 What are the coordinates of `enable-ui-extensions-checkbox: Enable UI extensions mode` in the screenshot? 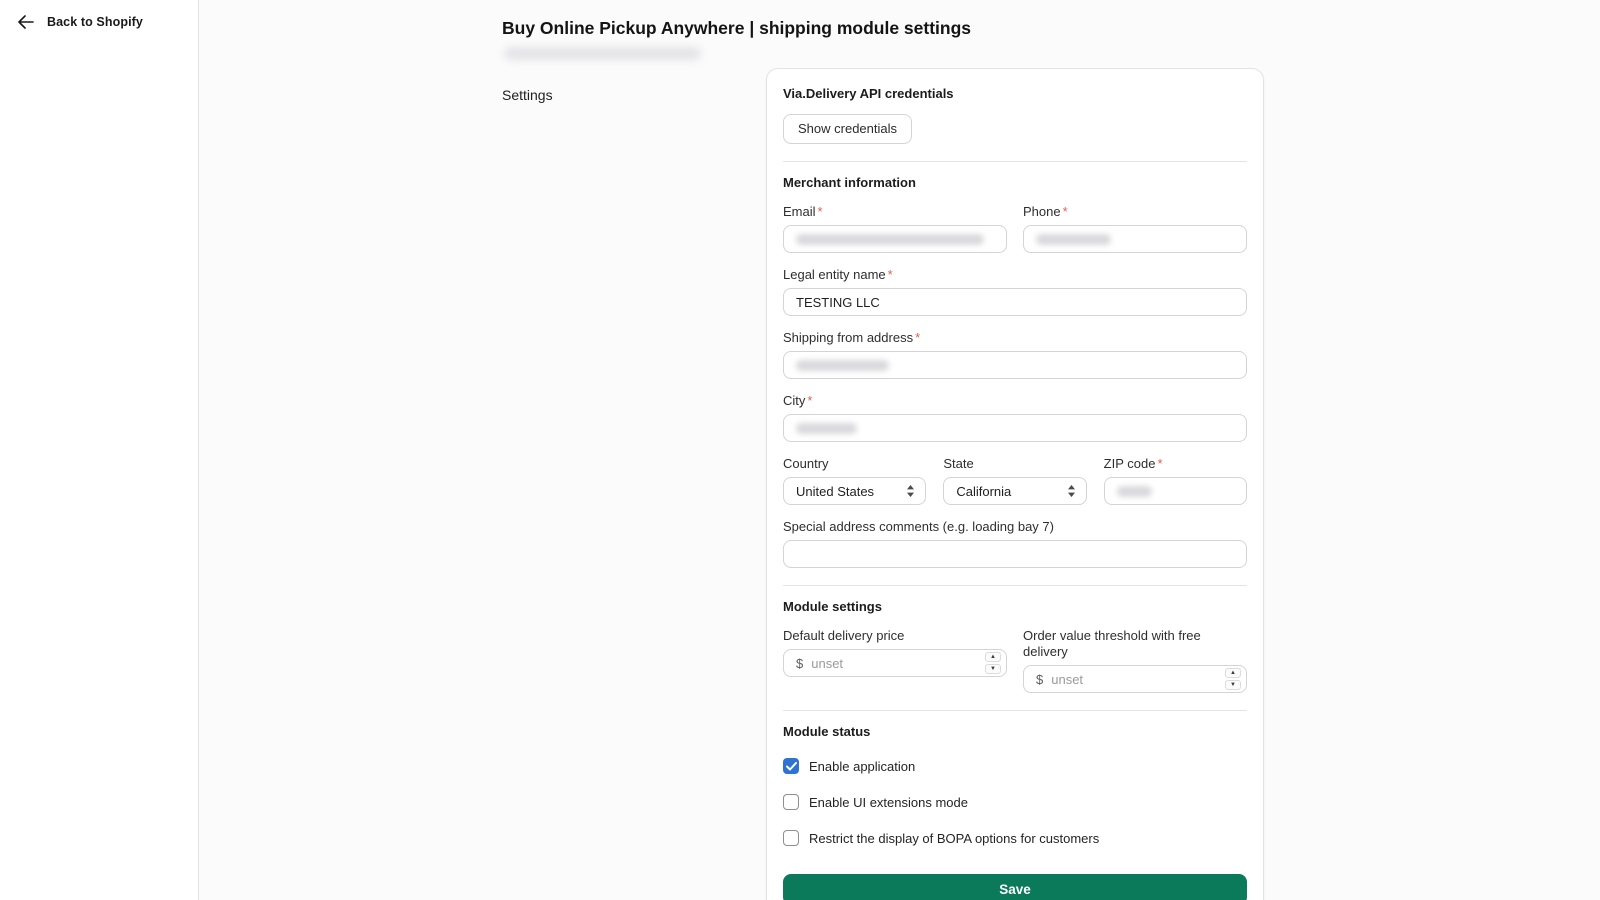 It's located at (1015, 802).